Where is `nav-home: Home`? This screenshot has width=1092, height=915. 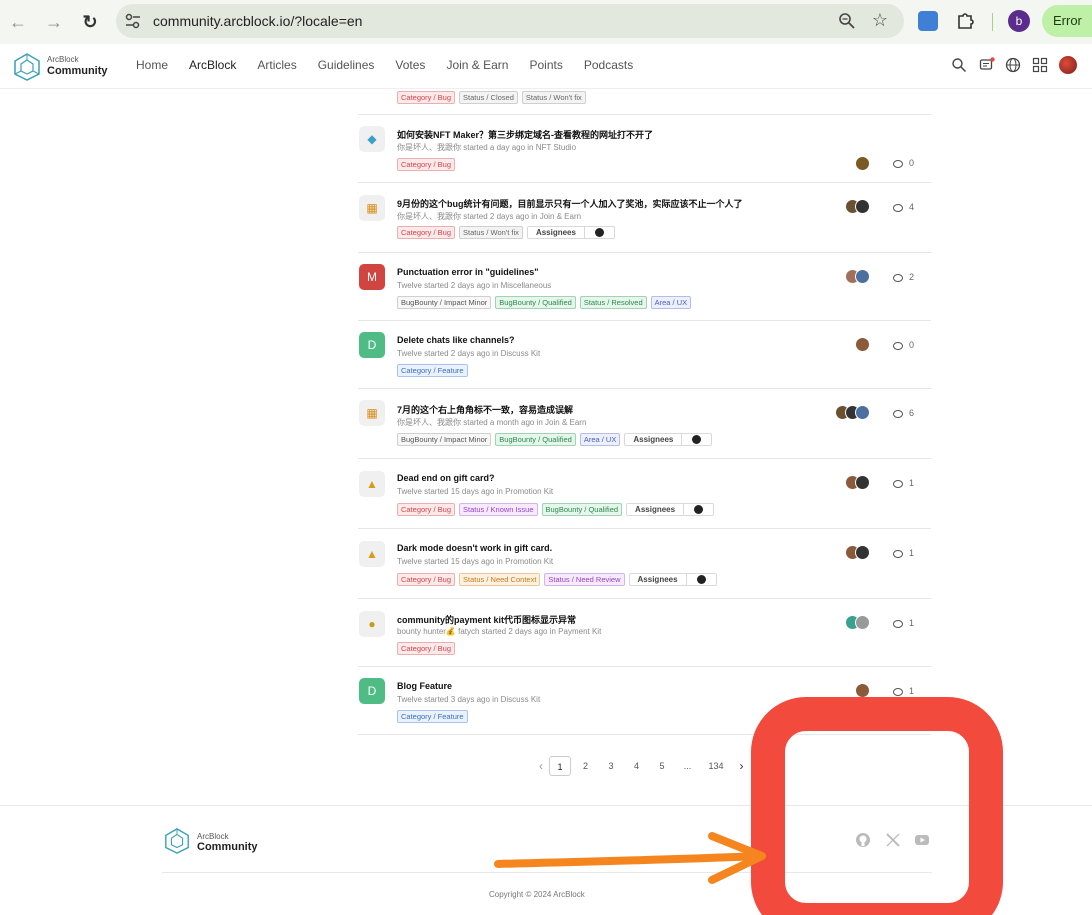
nav-home: Home is located at coordinates (152, 65).